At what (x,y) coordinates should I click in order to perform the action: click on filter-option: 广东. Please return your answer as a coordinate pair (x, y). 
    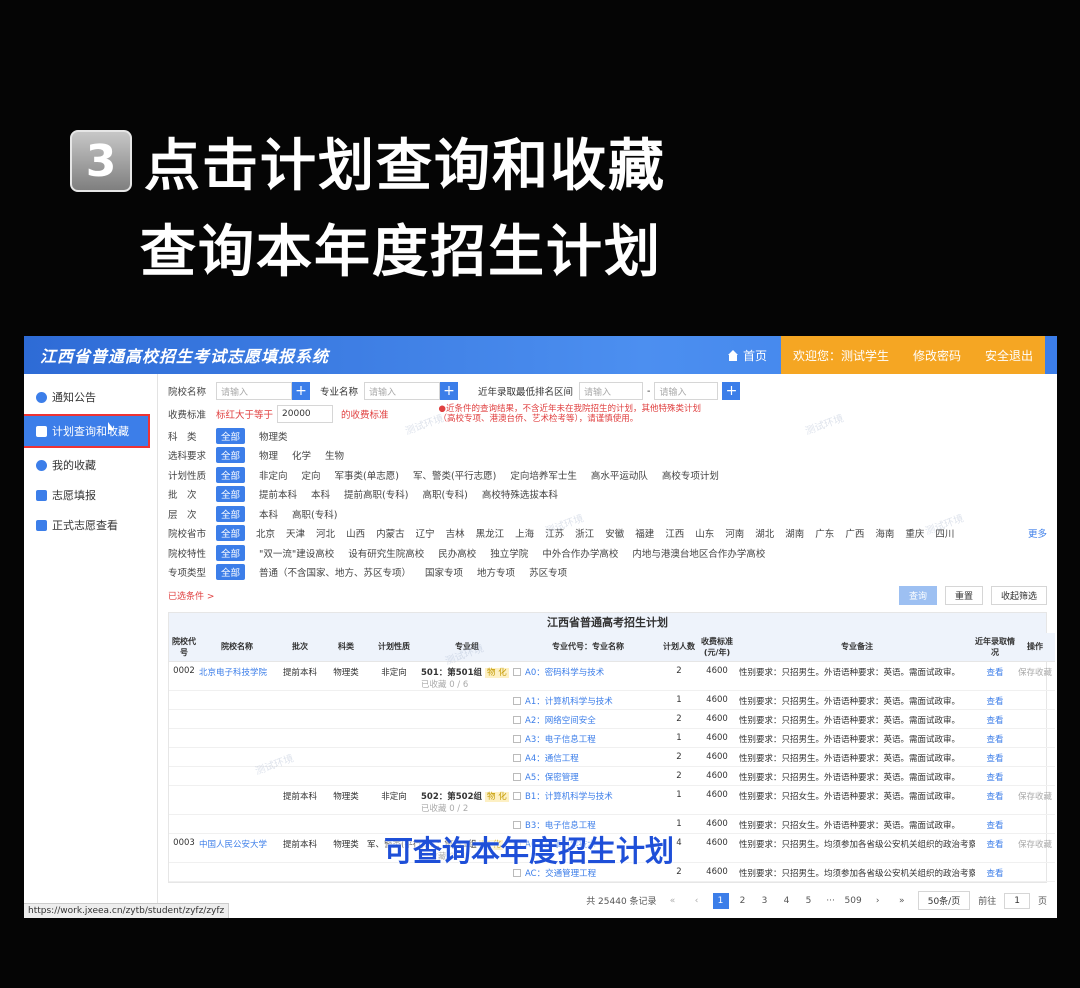
    Looking at the image, I should click on (824, 533).